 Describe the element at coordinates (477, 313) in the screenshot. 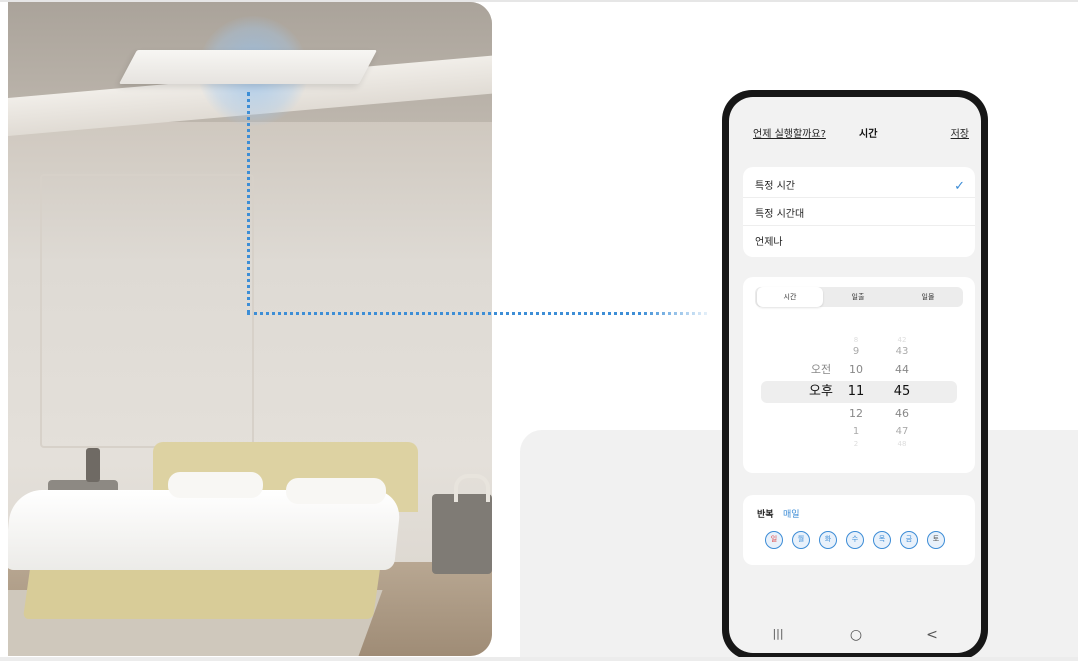

I see `connector-line-horizontal` at that location.